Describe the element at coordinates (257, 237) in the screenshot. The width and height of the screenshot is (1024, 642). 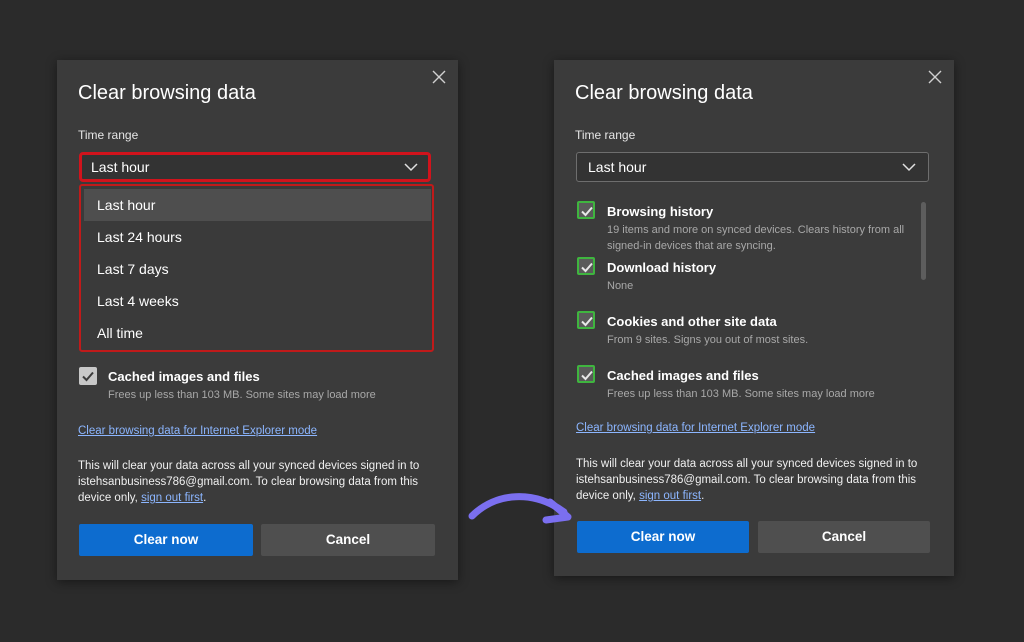
I see `dropdown-option-last-24-hours: Last 24 hours` at that location.